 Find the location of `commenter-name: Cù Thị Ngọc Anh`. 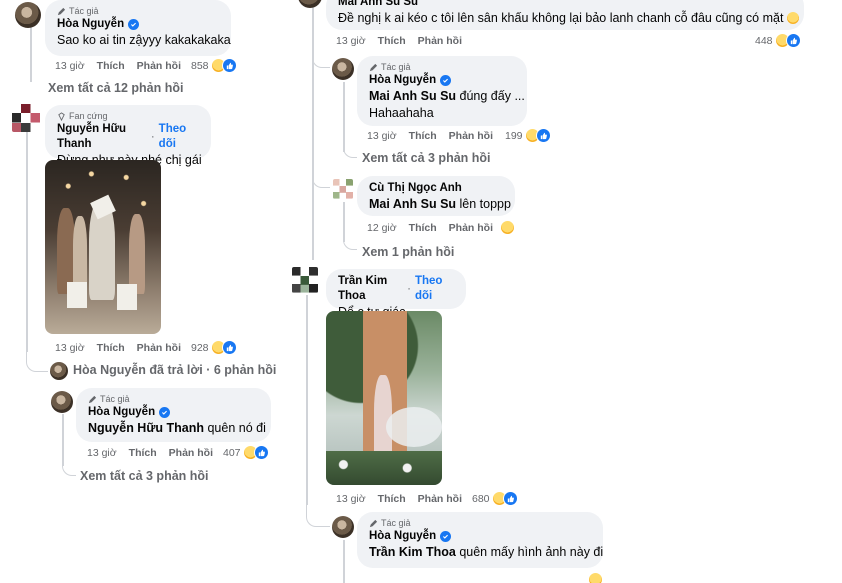

commenter-name: Cù Thị Ngọc Anh is located at coordinates (415, 188).